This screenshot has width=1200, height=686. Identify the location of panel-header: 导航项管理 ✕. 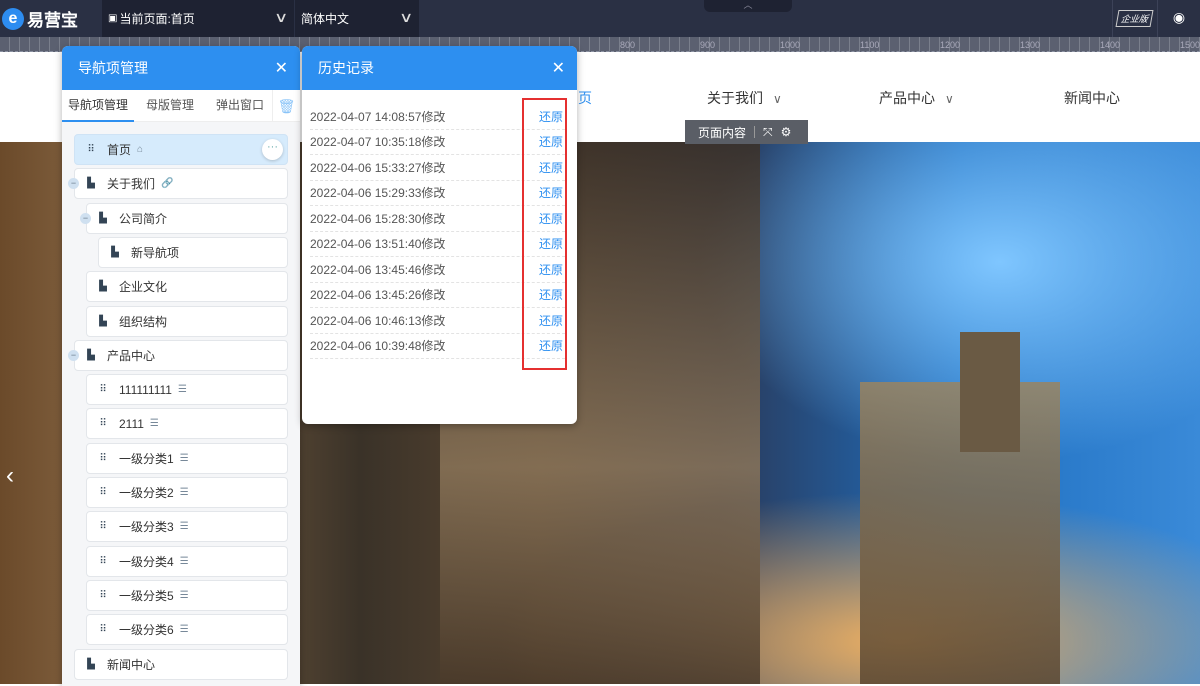
(181, 68).